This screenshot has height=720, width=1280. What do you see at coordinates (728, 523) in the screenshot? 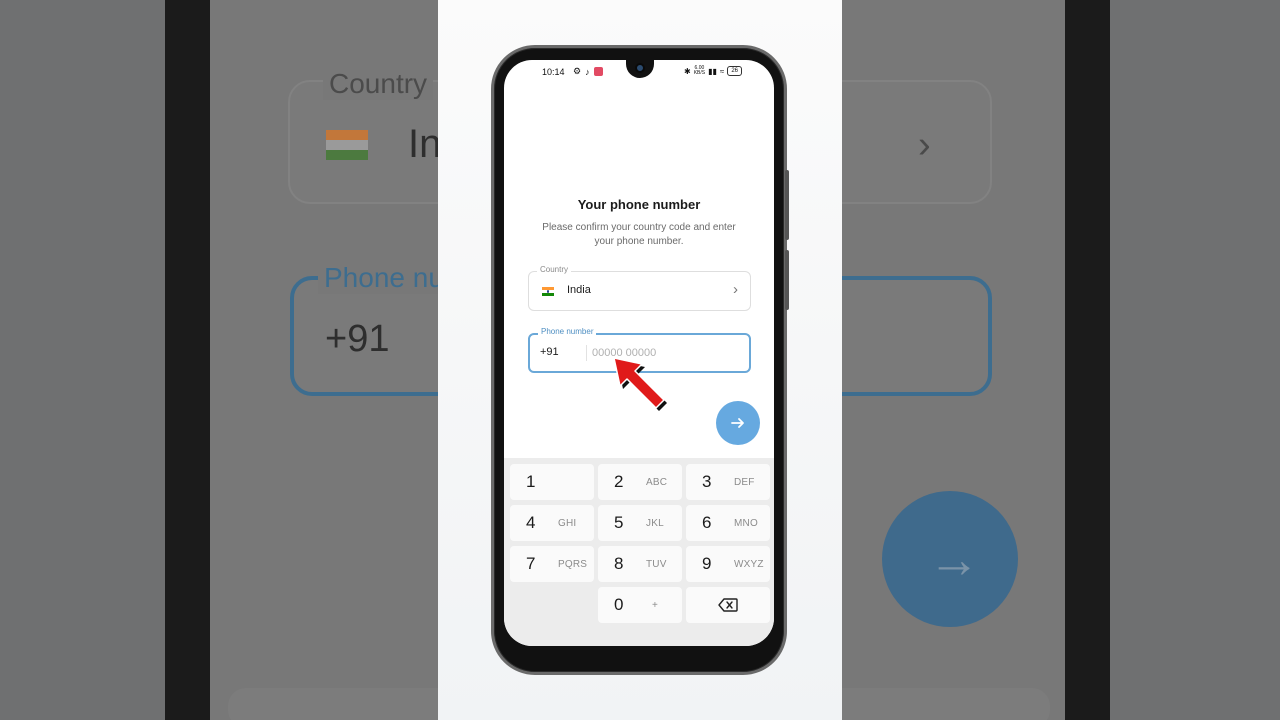
I see `key-6: 6 MNO` at bounding box center [728, 523].